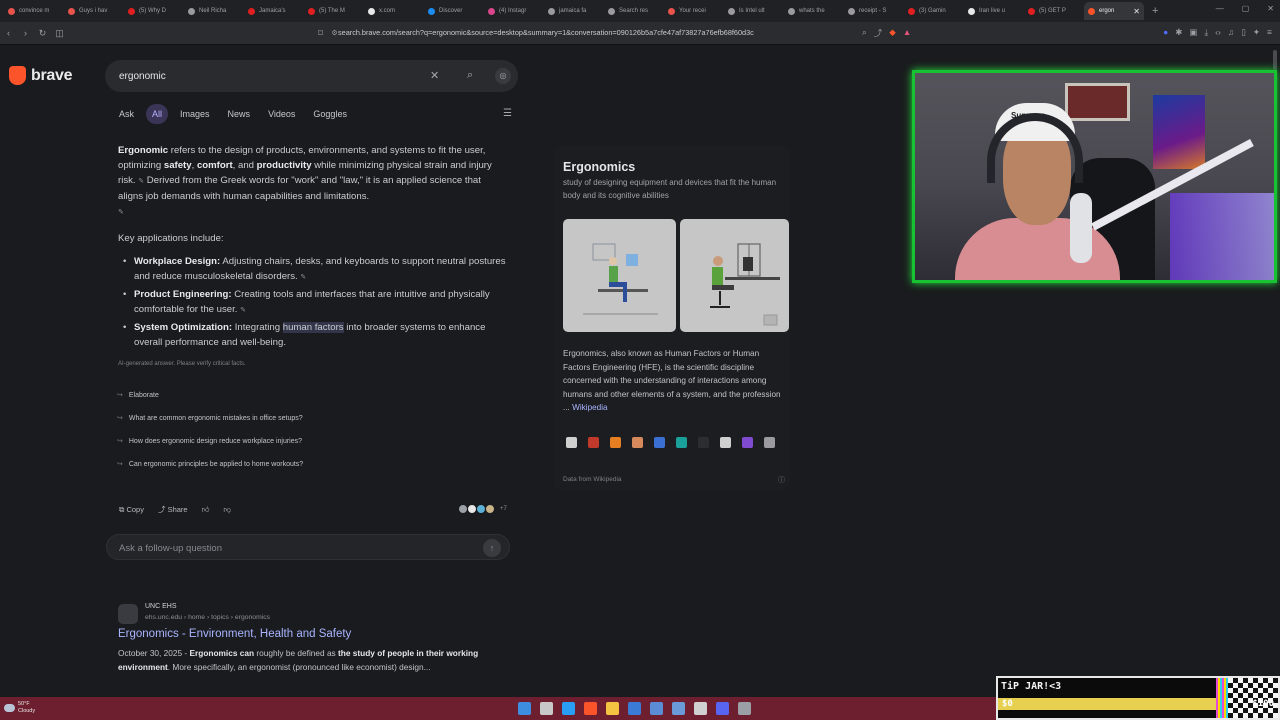 Image resolution: width=1280 pixels, height=720 pixels. What do you see at coordinates (1136, 11) in the screenshot?
I see `close-tab-icon: ✕` at bounding box center [1136, 11].